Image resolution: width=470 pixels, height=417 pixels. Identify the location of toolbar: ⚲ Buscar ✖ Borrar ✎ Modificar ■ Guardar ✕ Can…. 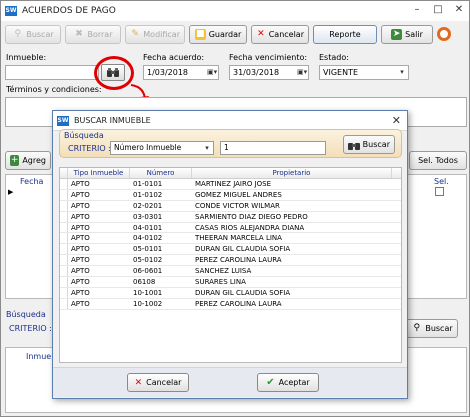
(235, 34).